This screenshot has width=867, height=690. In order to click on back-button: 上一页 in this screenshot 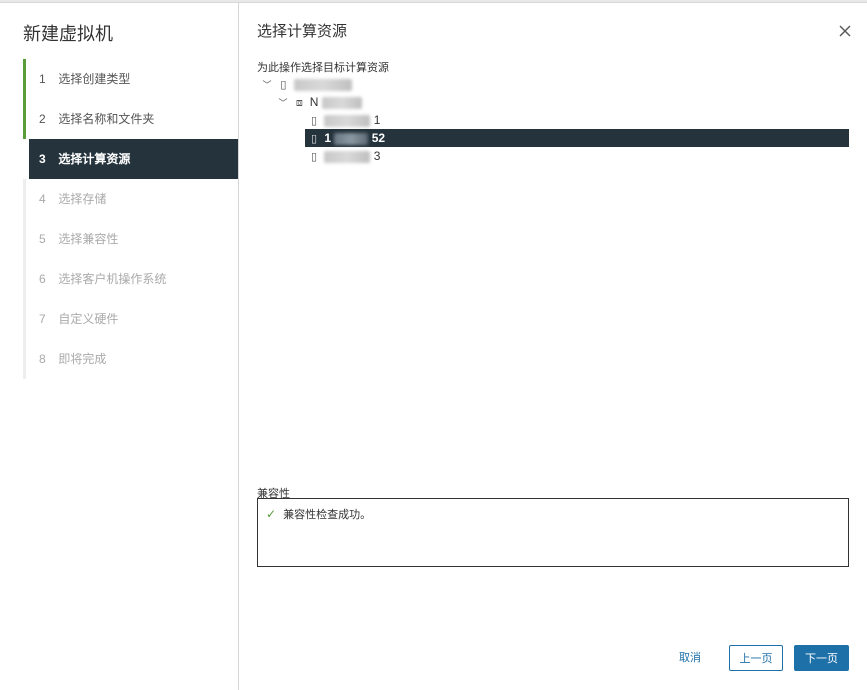, I will do `click(756, 658)`.